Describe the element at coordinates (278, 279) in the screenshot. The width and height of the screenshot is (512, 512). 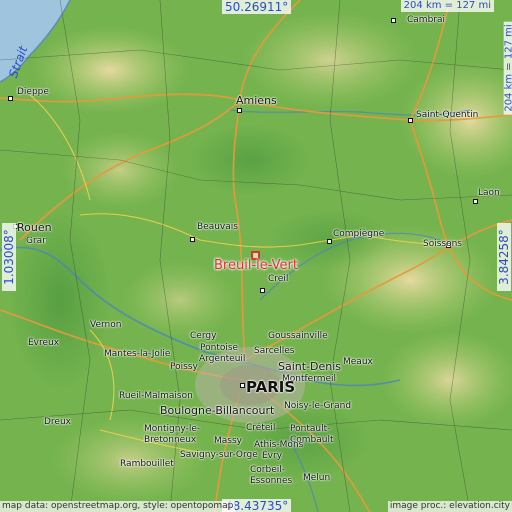
I see `city-label-creil: Creil` at that location.